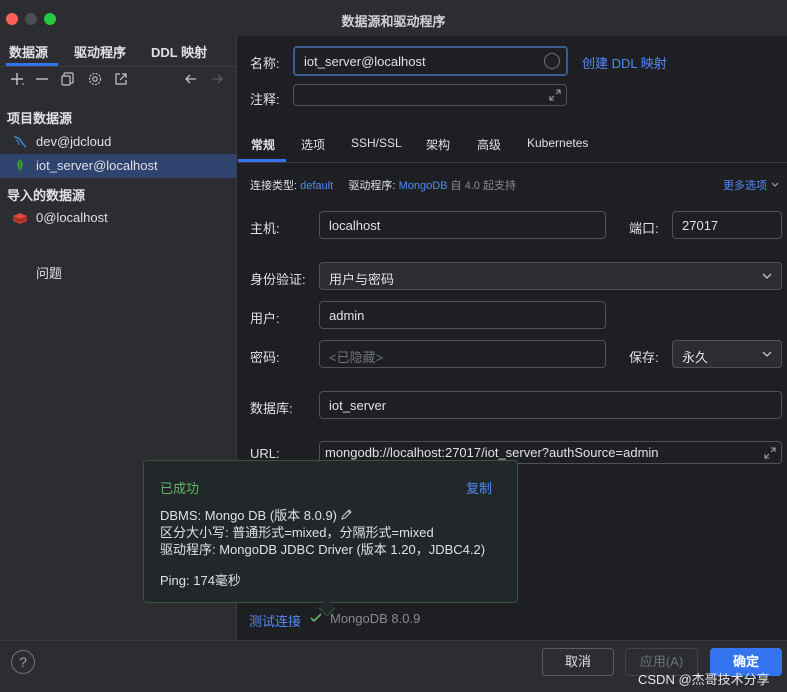 This screenshot has height=692, width=787. I want to click on user-label: 用户:, so click(265, 318).